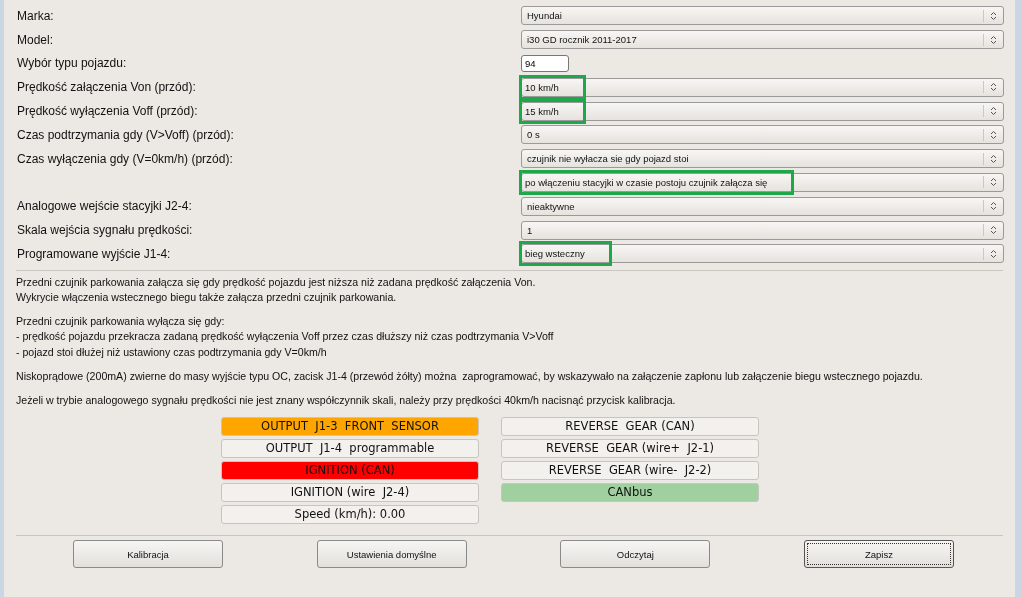 Image resolution: width=1021 pixels, height=597 pixels. Describe the element at coordinates (125, 134) in the screenshot. I see `field-label: Czas podtrzymania gdy (V>Voff) (przód):` at that location.